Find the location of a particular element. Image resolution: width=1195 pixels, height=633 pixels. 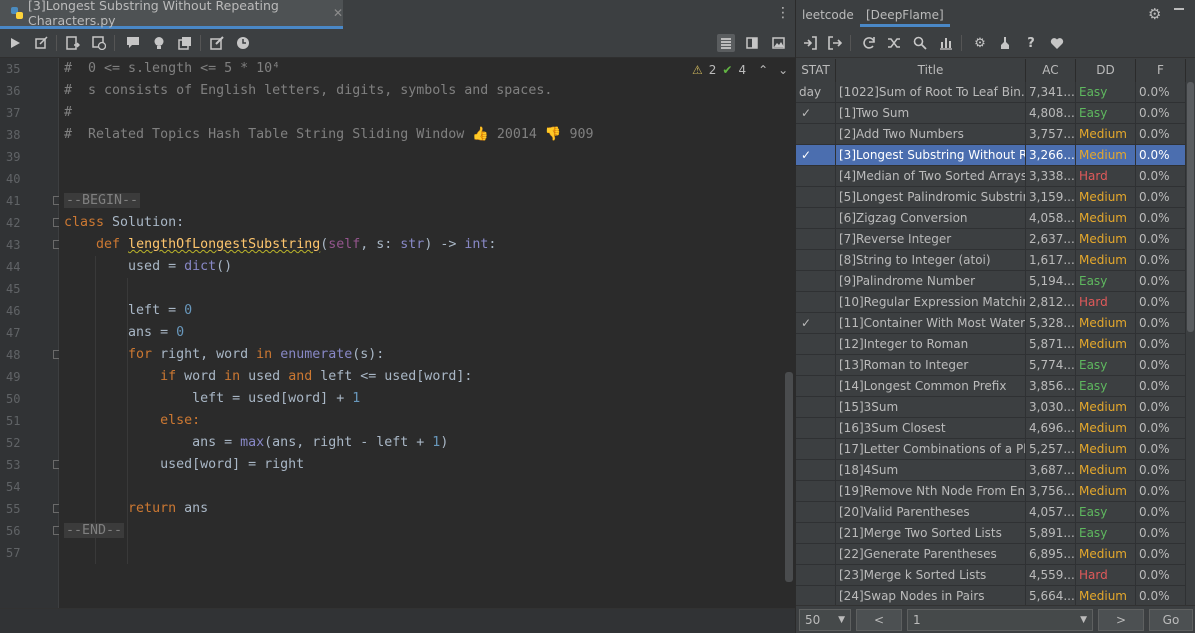

table-row: [9]Palindrome Number 5,194.... Easy 0.0% is located at coordinates (991, 281).